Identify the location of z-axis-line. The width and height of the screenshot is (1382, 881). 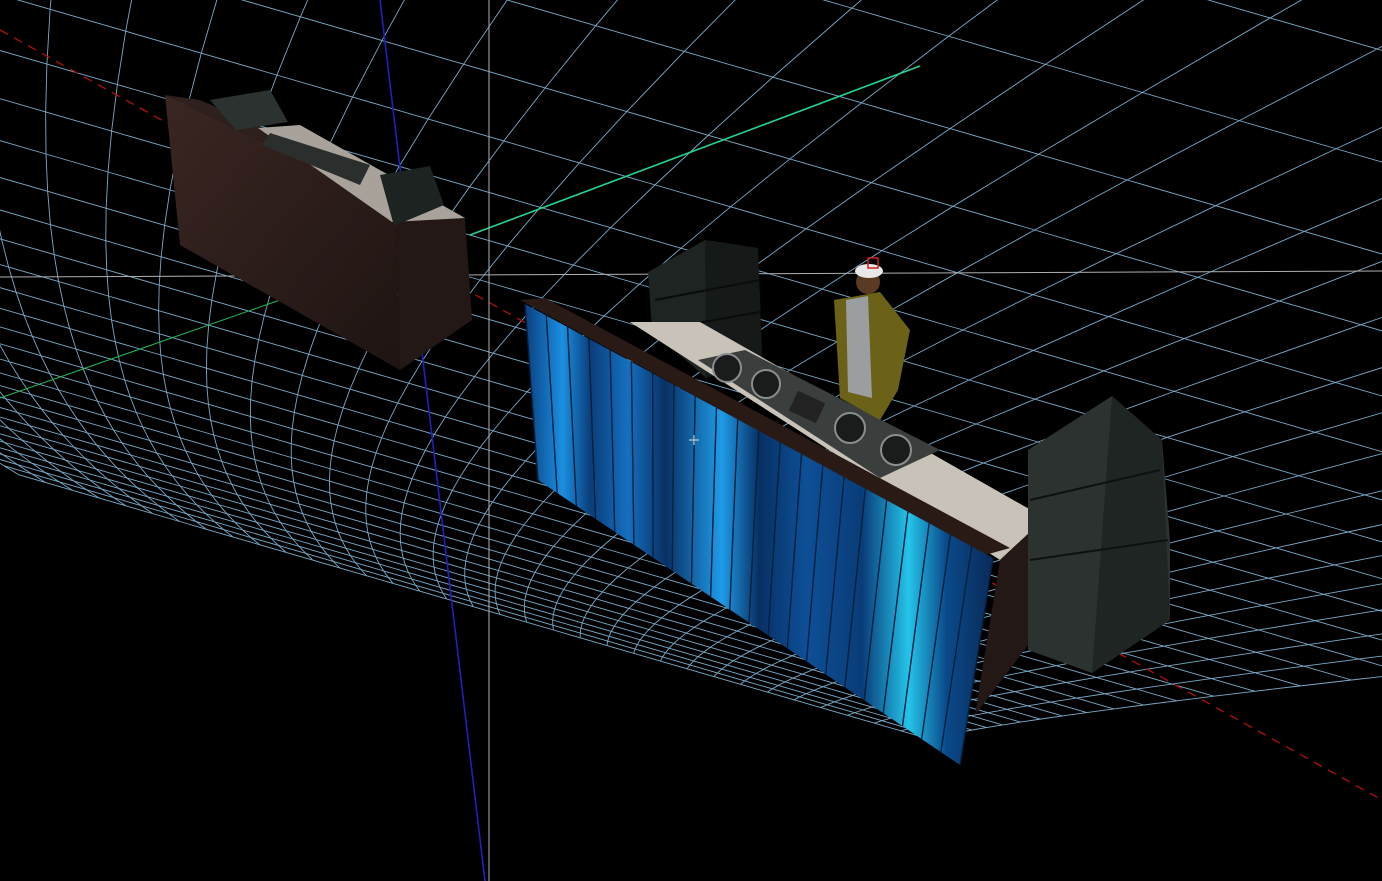
(432, 440).